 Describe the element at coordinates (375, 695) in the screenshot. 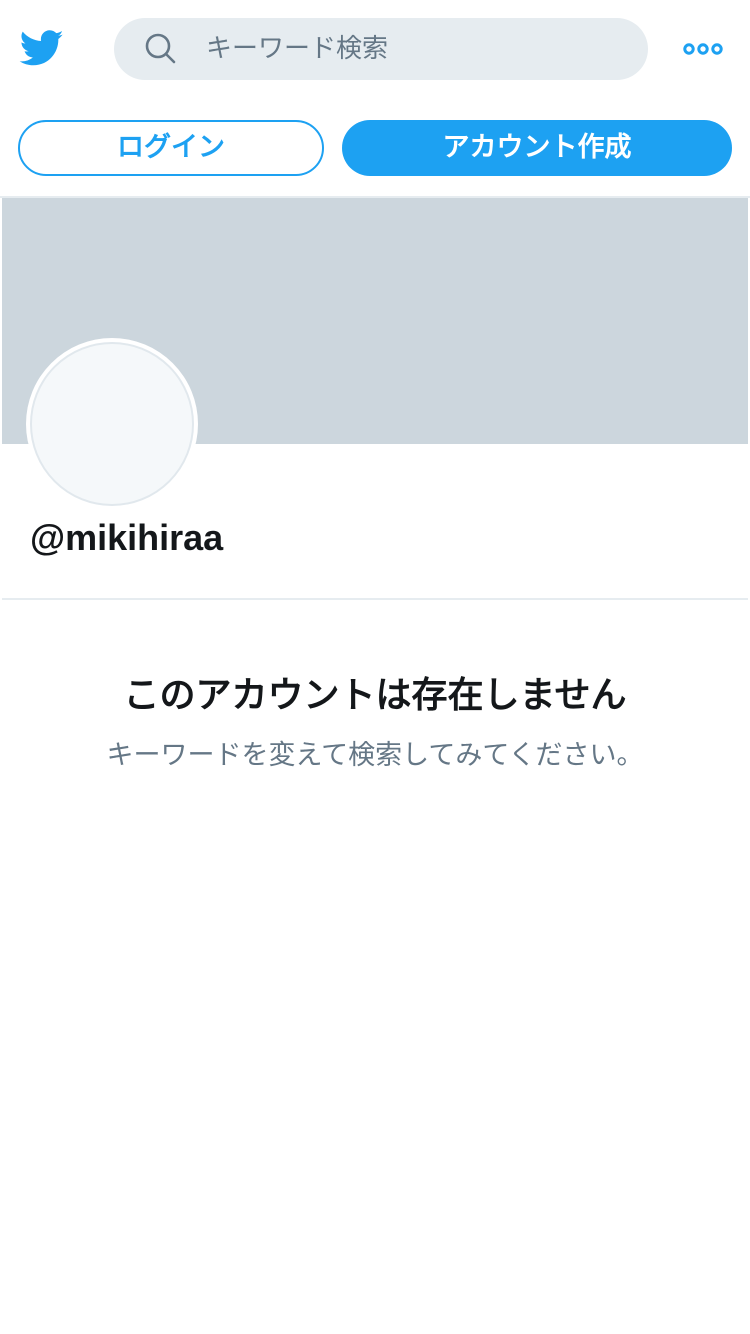

I see `empty-state-title: このアカウントは存在しません` at that location.